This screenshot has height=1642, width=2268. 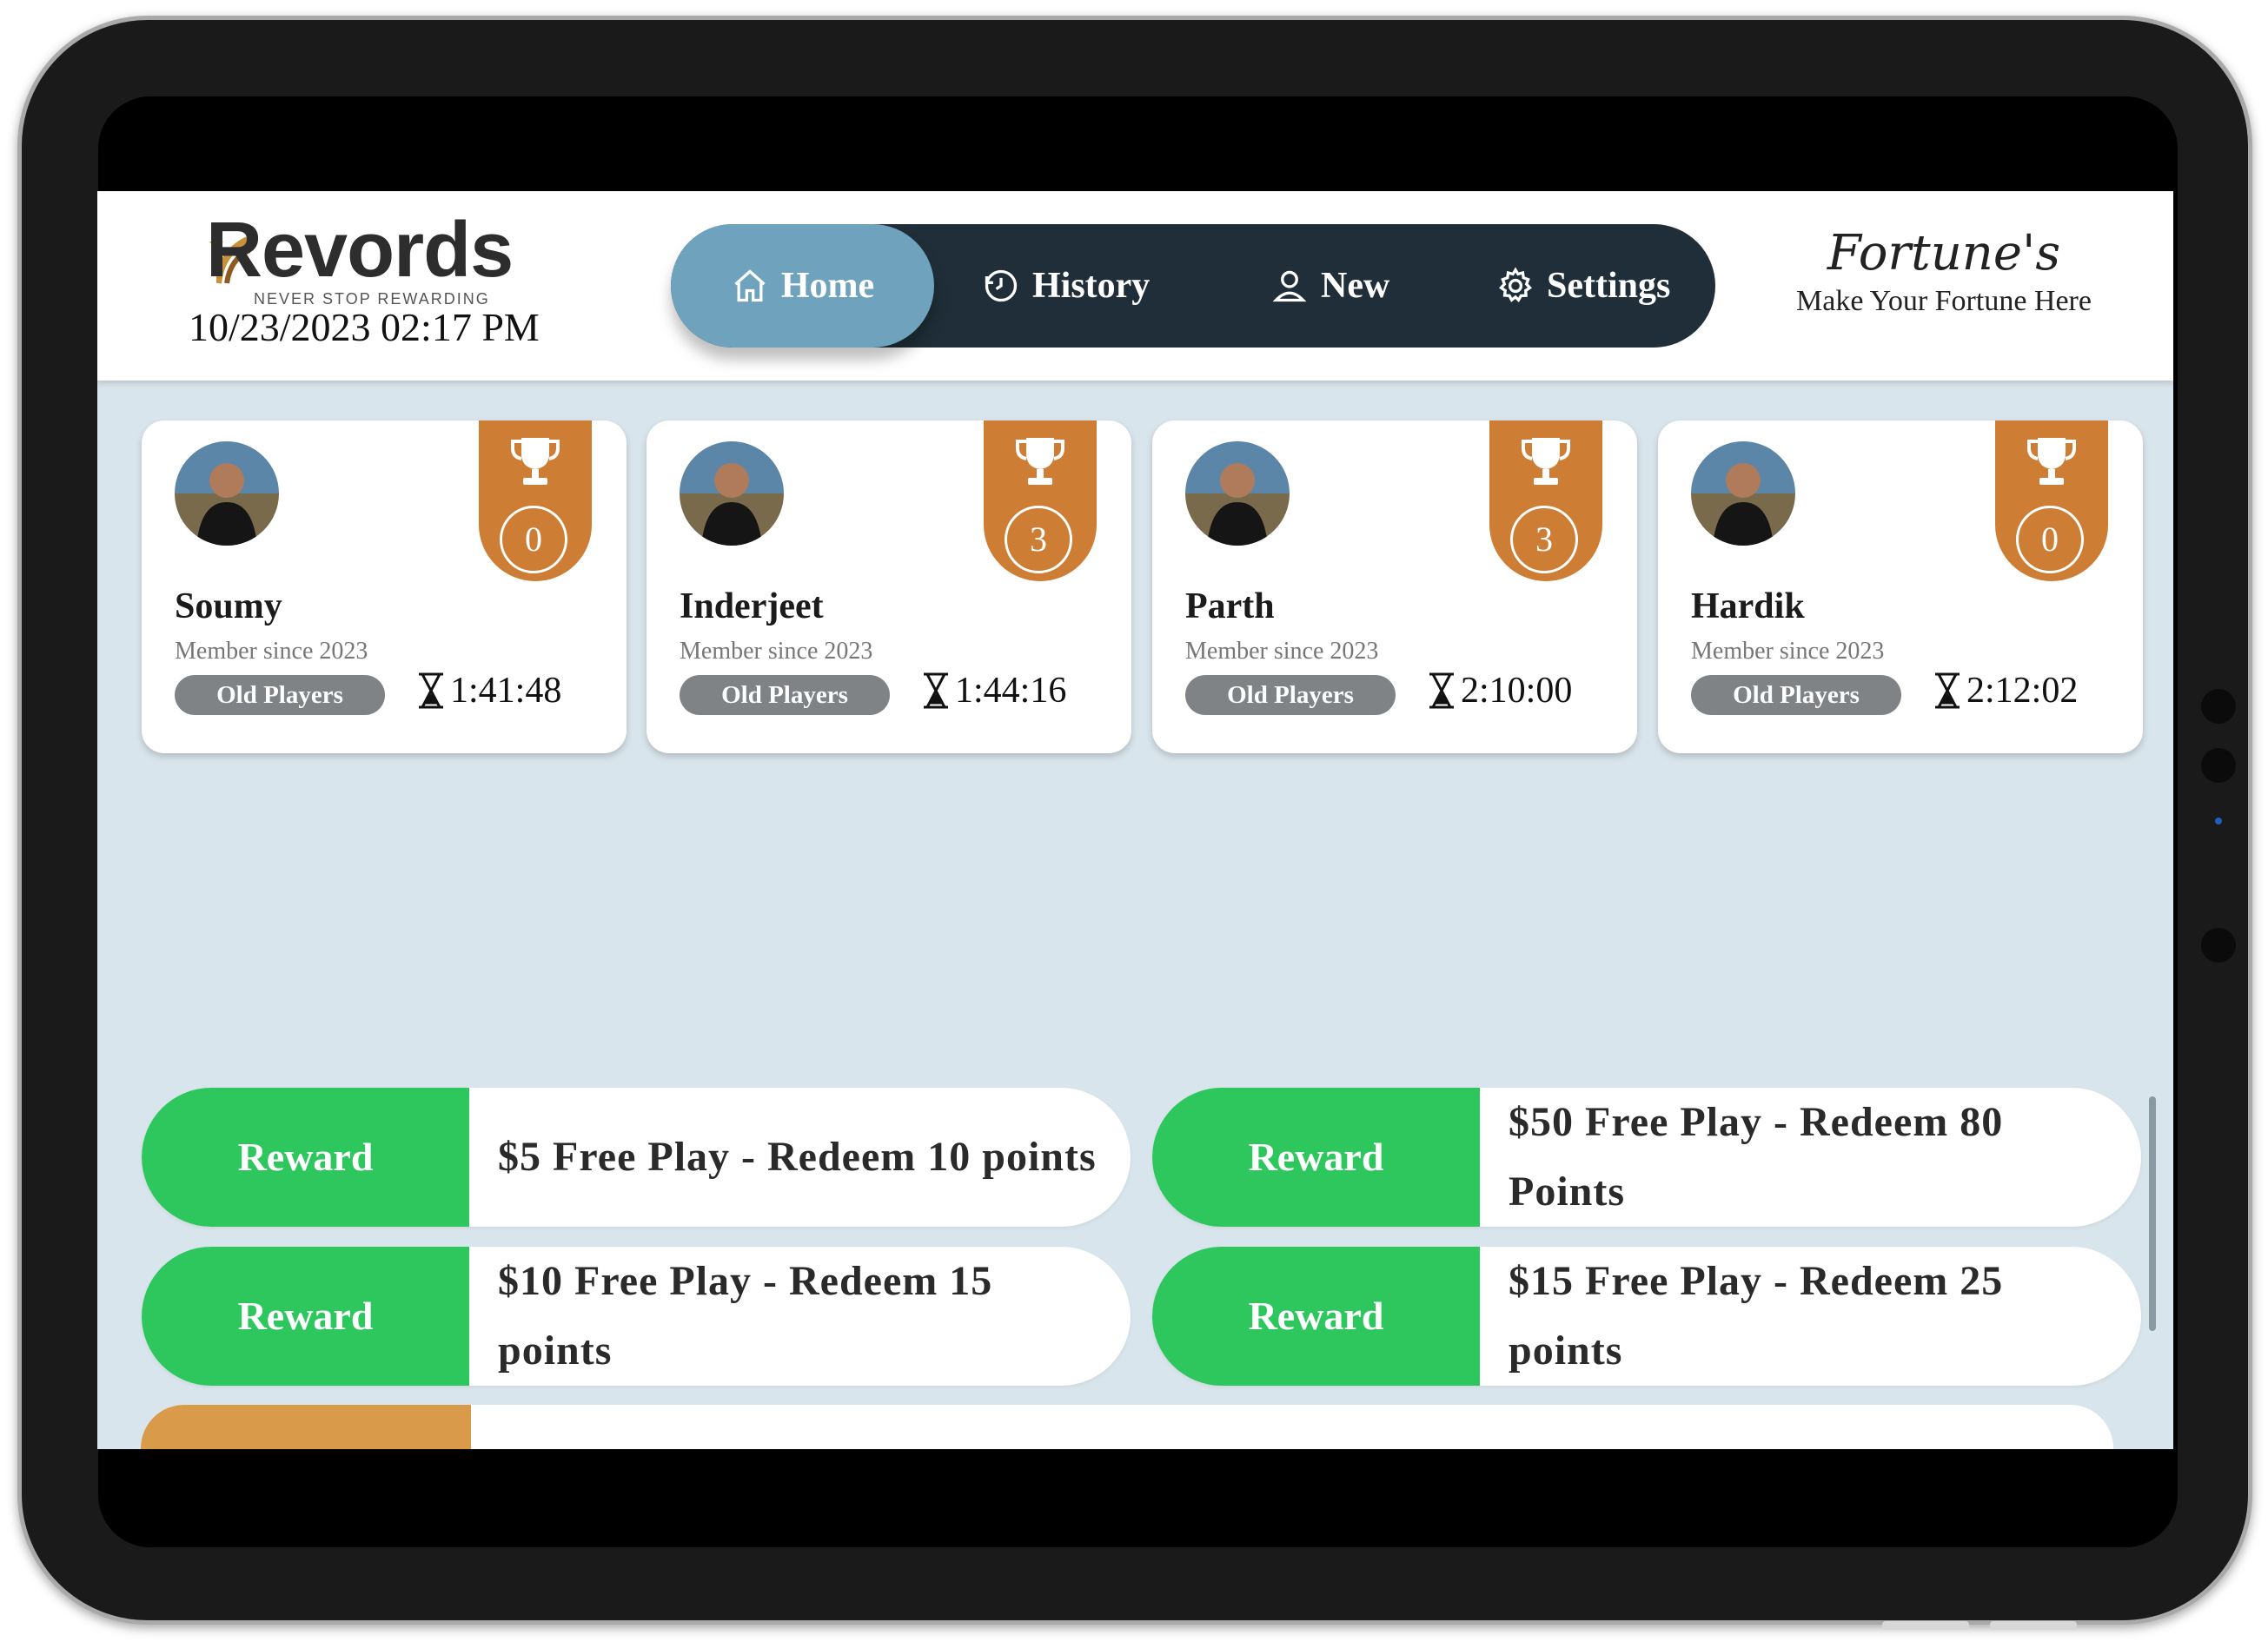 What do you see at coordinates (2152, 1213) in the screenshot?
I see `rewards-scrollbar` at bounding box center [2152, 1213].